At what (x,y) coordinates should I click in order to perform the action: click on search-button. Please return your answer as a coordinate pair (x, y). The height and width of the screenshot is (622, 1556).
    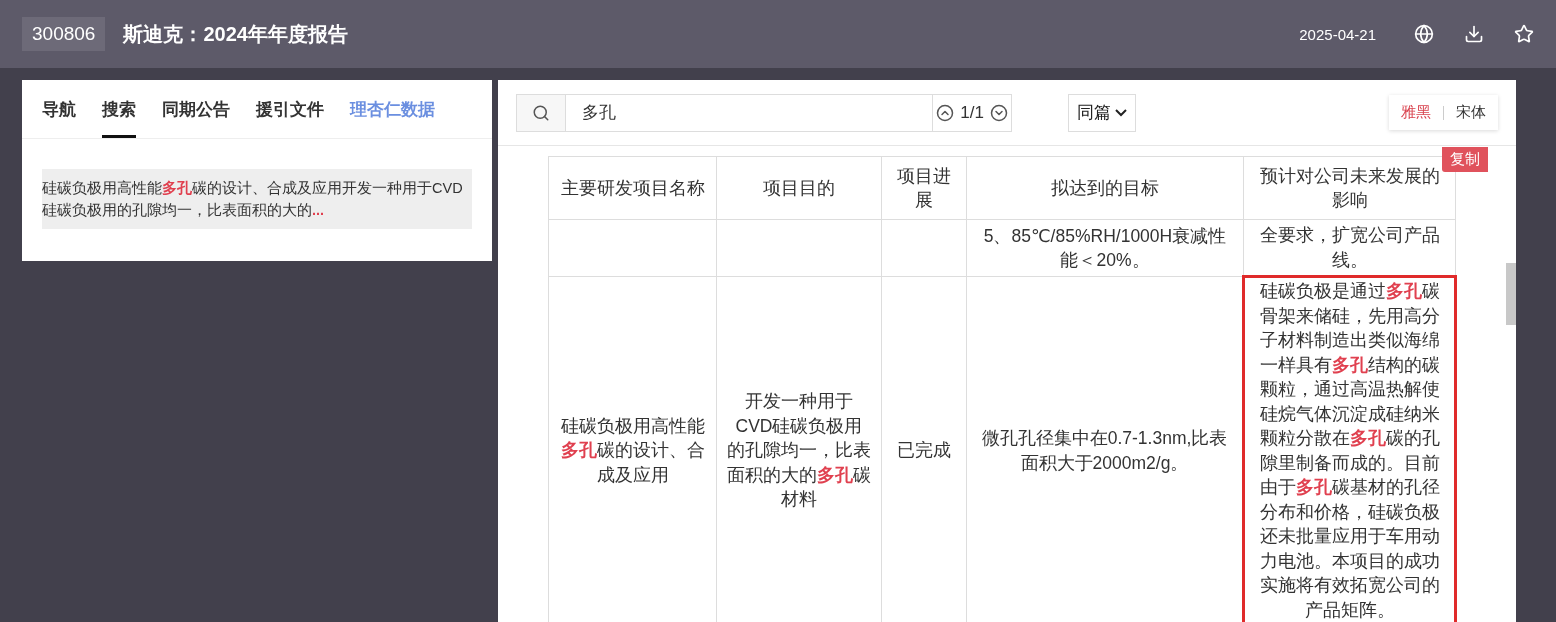
    Looking at the image, I should click on (541, 112).